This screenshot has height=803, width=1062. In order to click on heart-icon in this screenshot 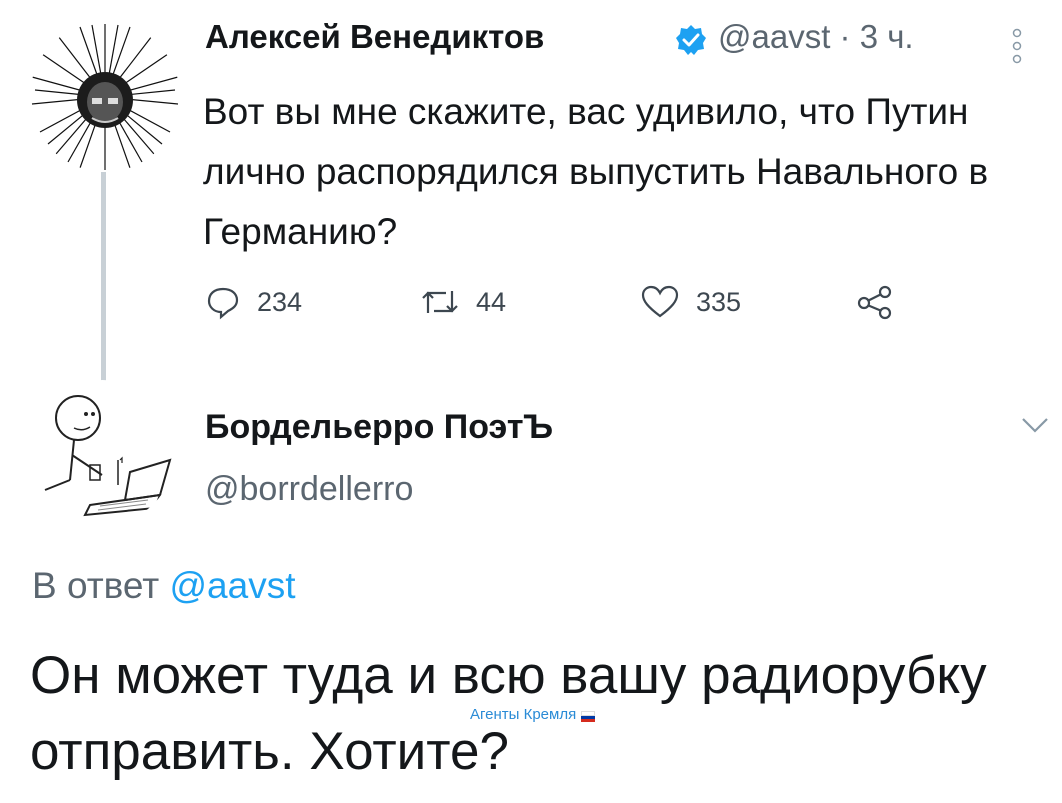, I will do `click(660, 301)`.